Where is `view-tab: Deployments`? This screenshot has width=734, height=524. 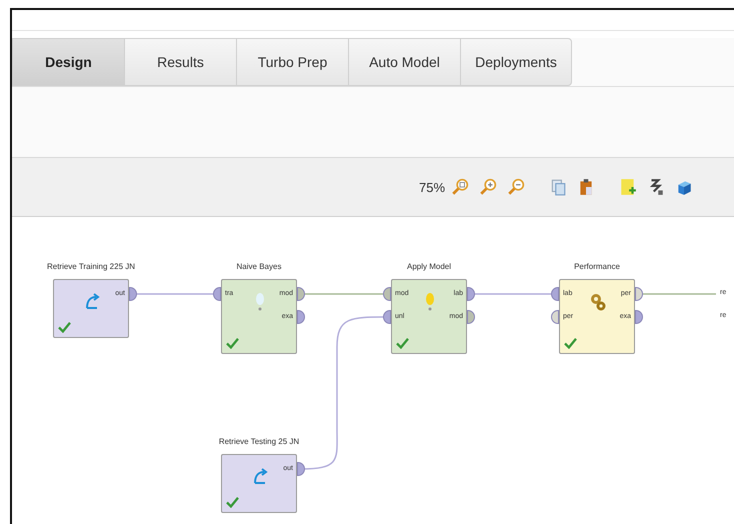
view-tab: Deployments is located at coordinates (516, 62).